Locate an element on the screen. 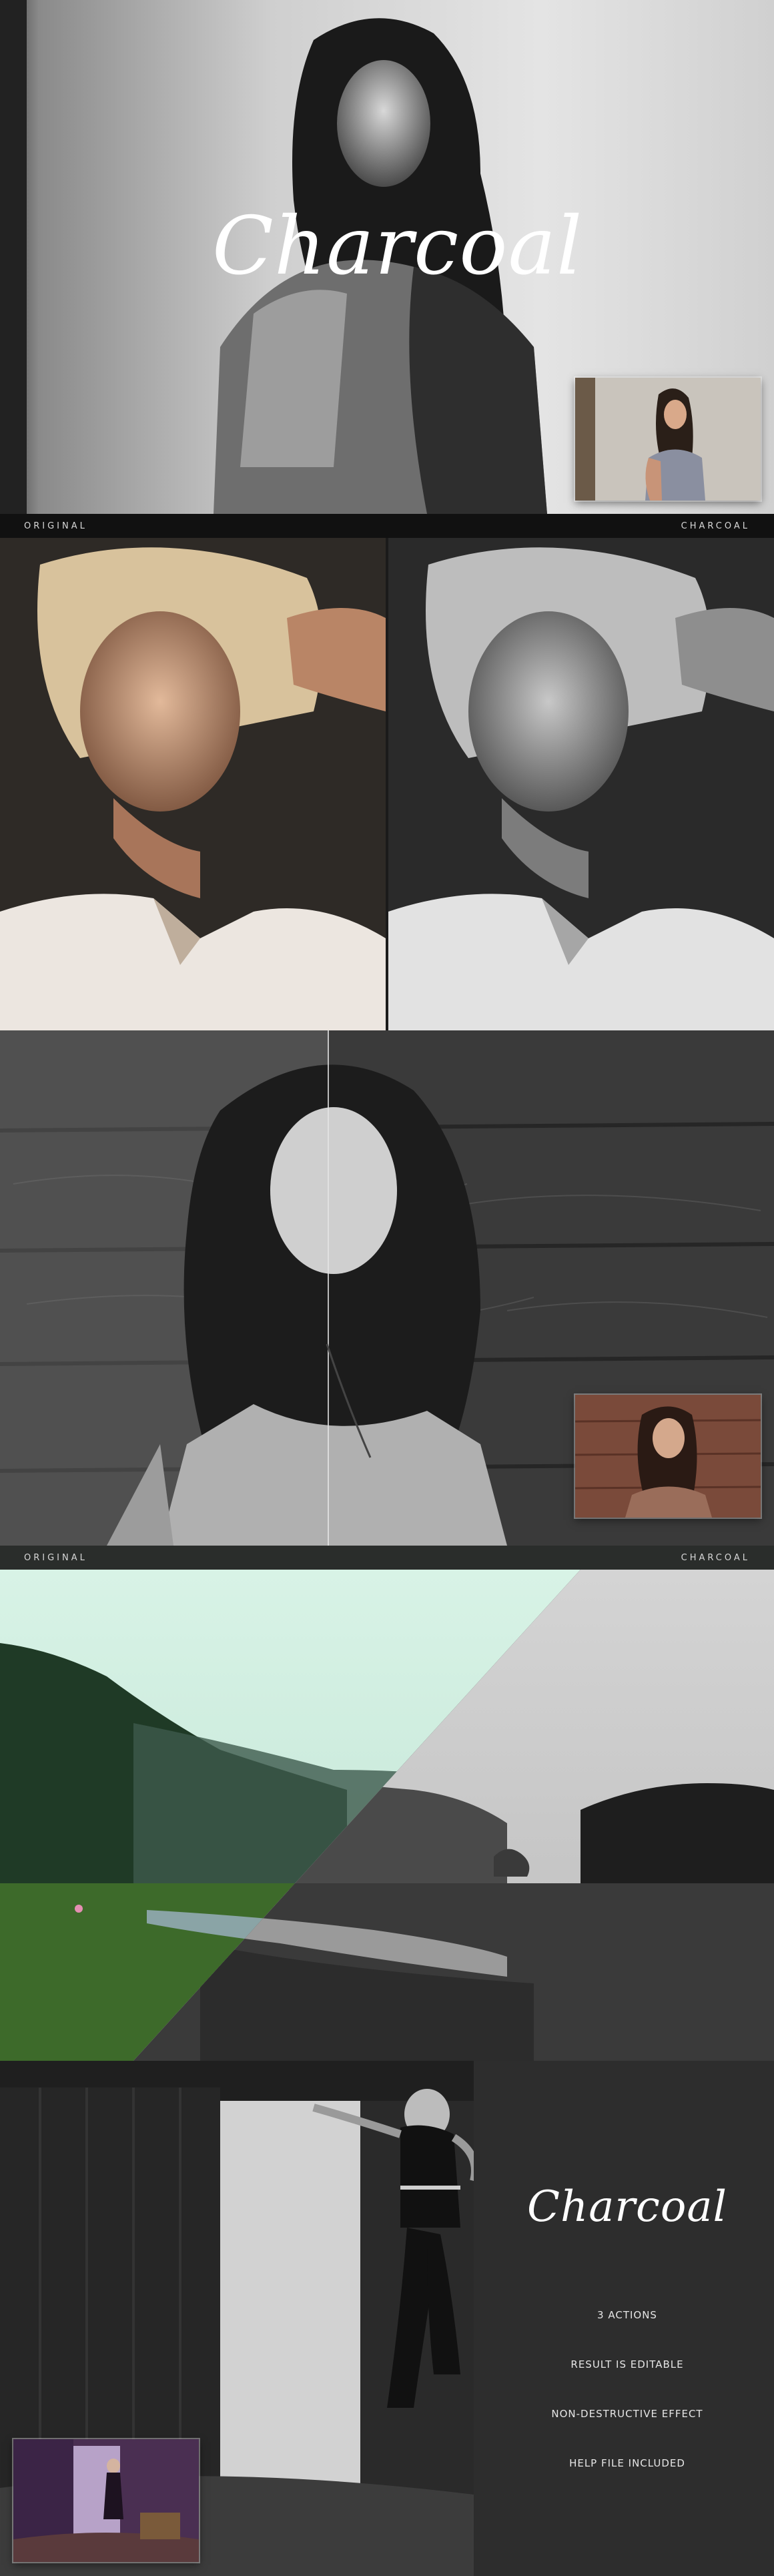 The height and width of the screenshot is (2576, 774). feature-item-help-file: HELP FILE INCLUDED is located at coordinates (627, 2463).